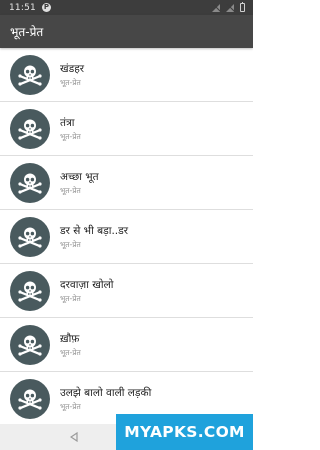  Describe the element at coordinates (74, 437) in the screenshot. I see `back-triangle-icon` at that location.